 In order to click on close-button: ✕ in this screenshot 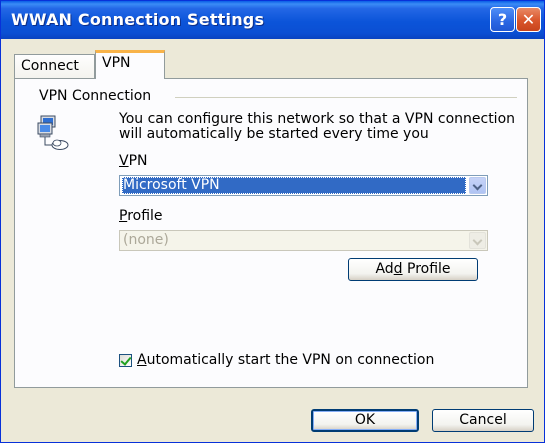, I will do `click(528, 19)`.